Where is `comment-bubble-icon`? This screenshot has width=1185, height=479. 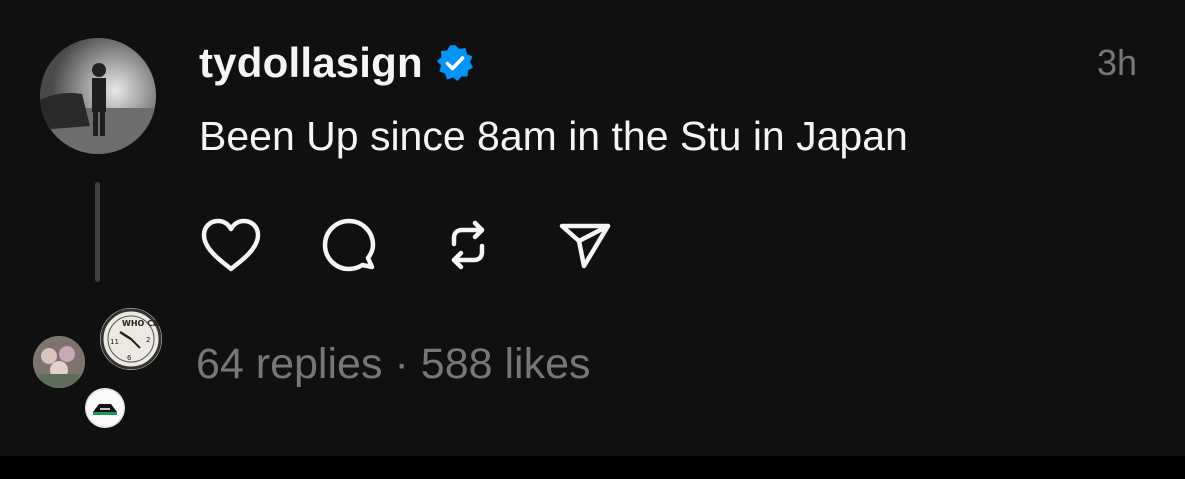 comment-bubble-icon is located at coordinates (349, 245).